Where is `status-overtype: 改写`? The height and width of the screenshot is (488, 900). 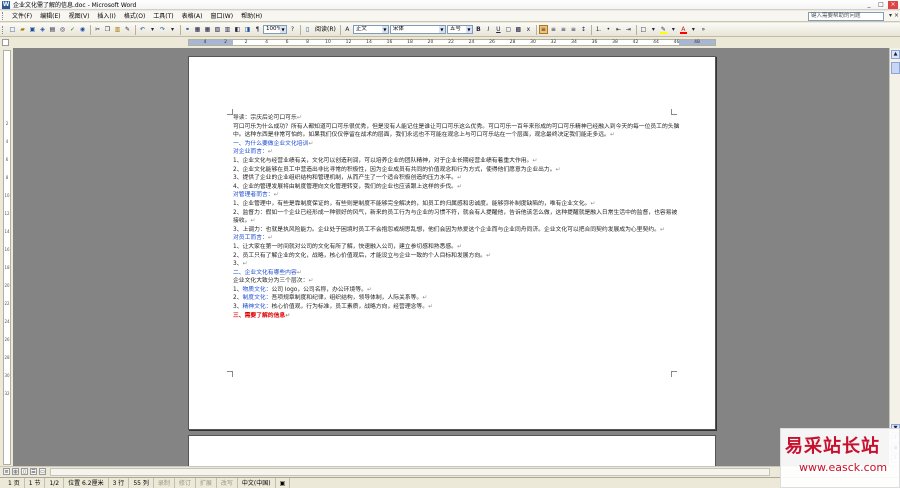
status-overtype: 改写 is located at coordinates (227, 482).